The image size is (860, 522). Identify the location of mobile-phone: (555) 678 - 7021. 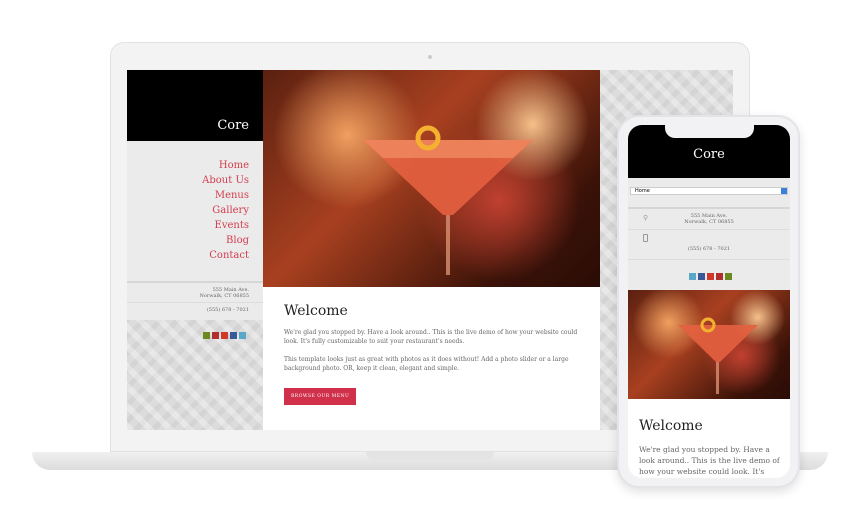
(709, 245).